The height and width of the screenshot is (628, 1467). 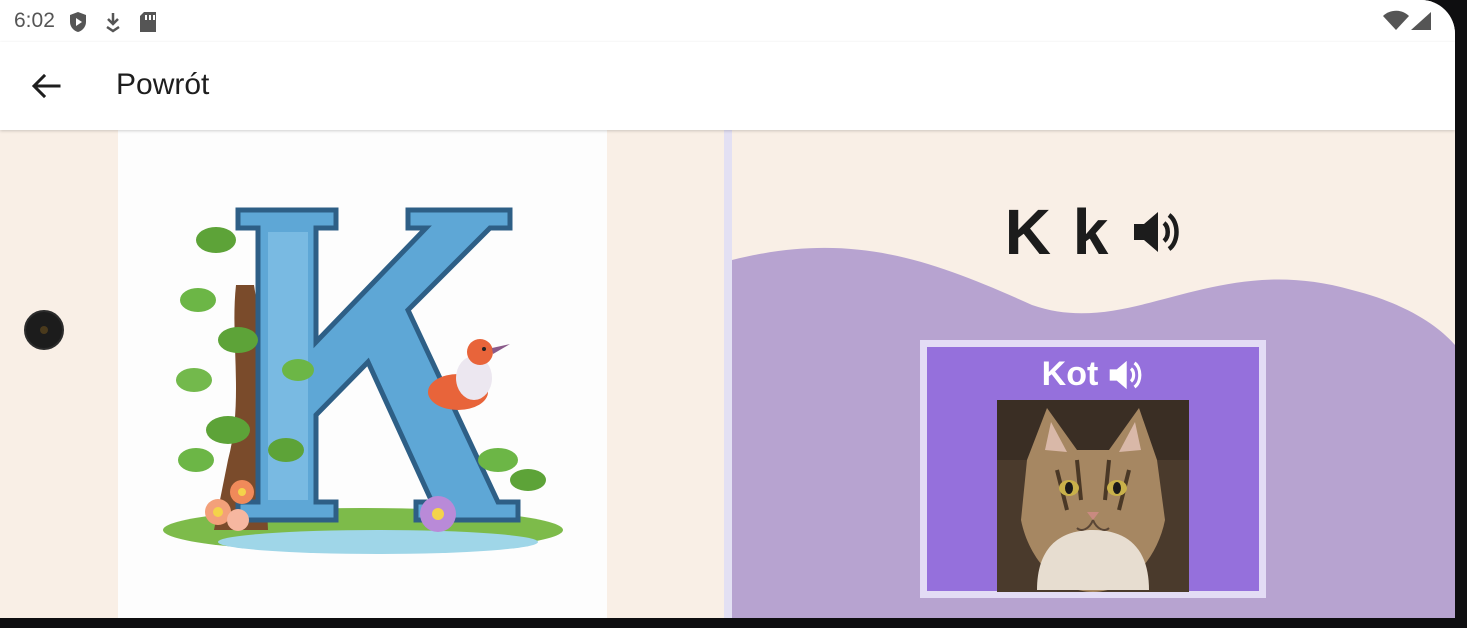 I want to click on letter-heading: K k, so click(x=1093, y=232).